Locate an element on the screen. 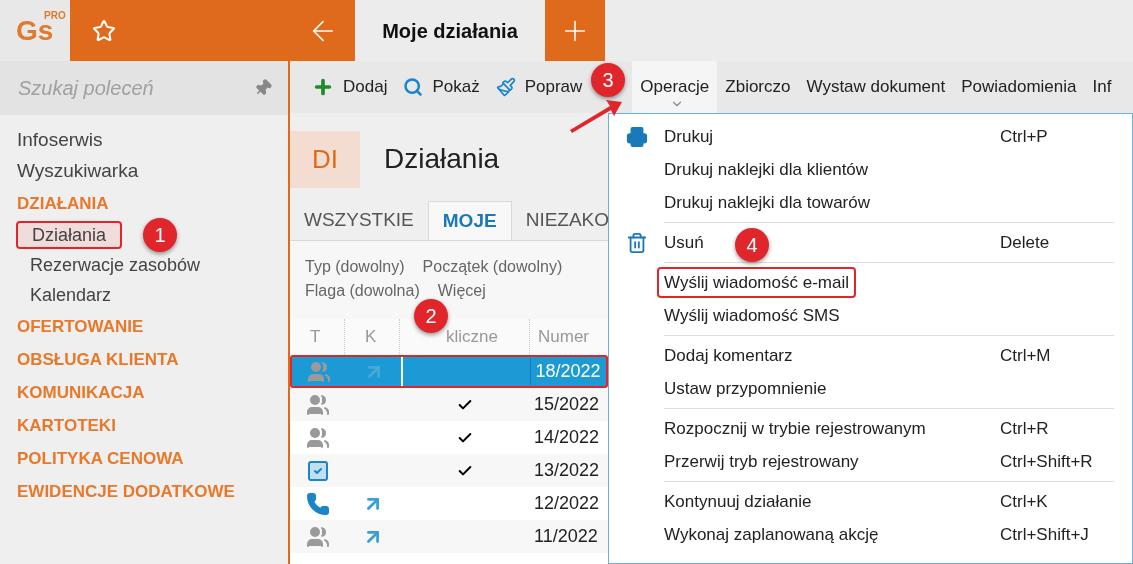  menu-item: Dodaj komentarz is located at coordinates (728, 355).